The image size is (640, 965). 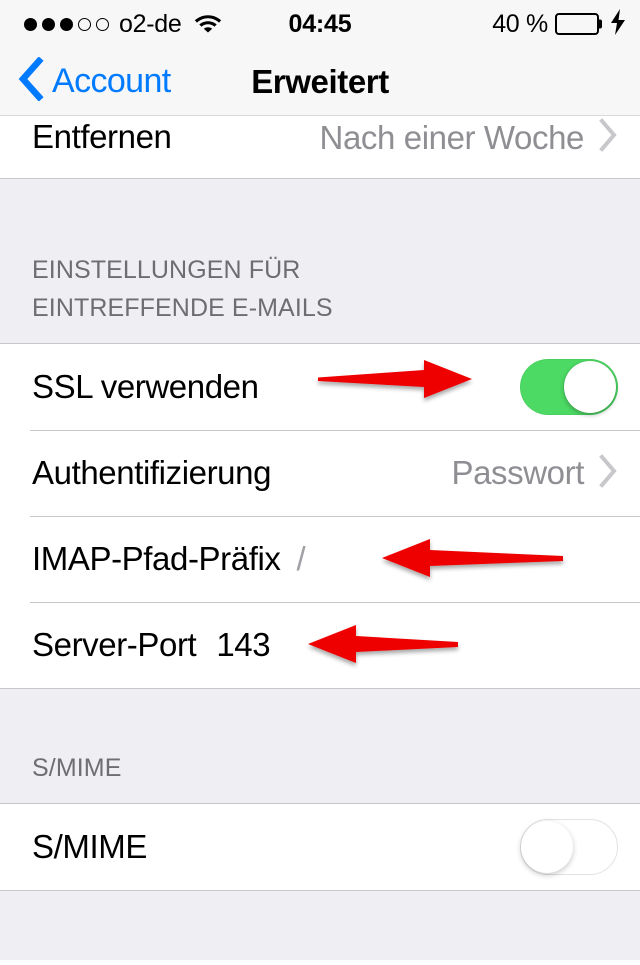 I want to click on row-authentifizierung-right: Passwort, so click(x=534, y=473).